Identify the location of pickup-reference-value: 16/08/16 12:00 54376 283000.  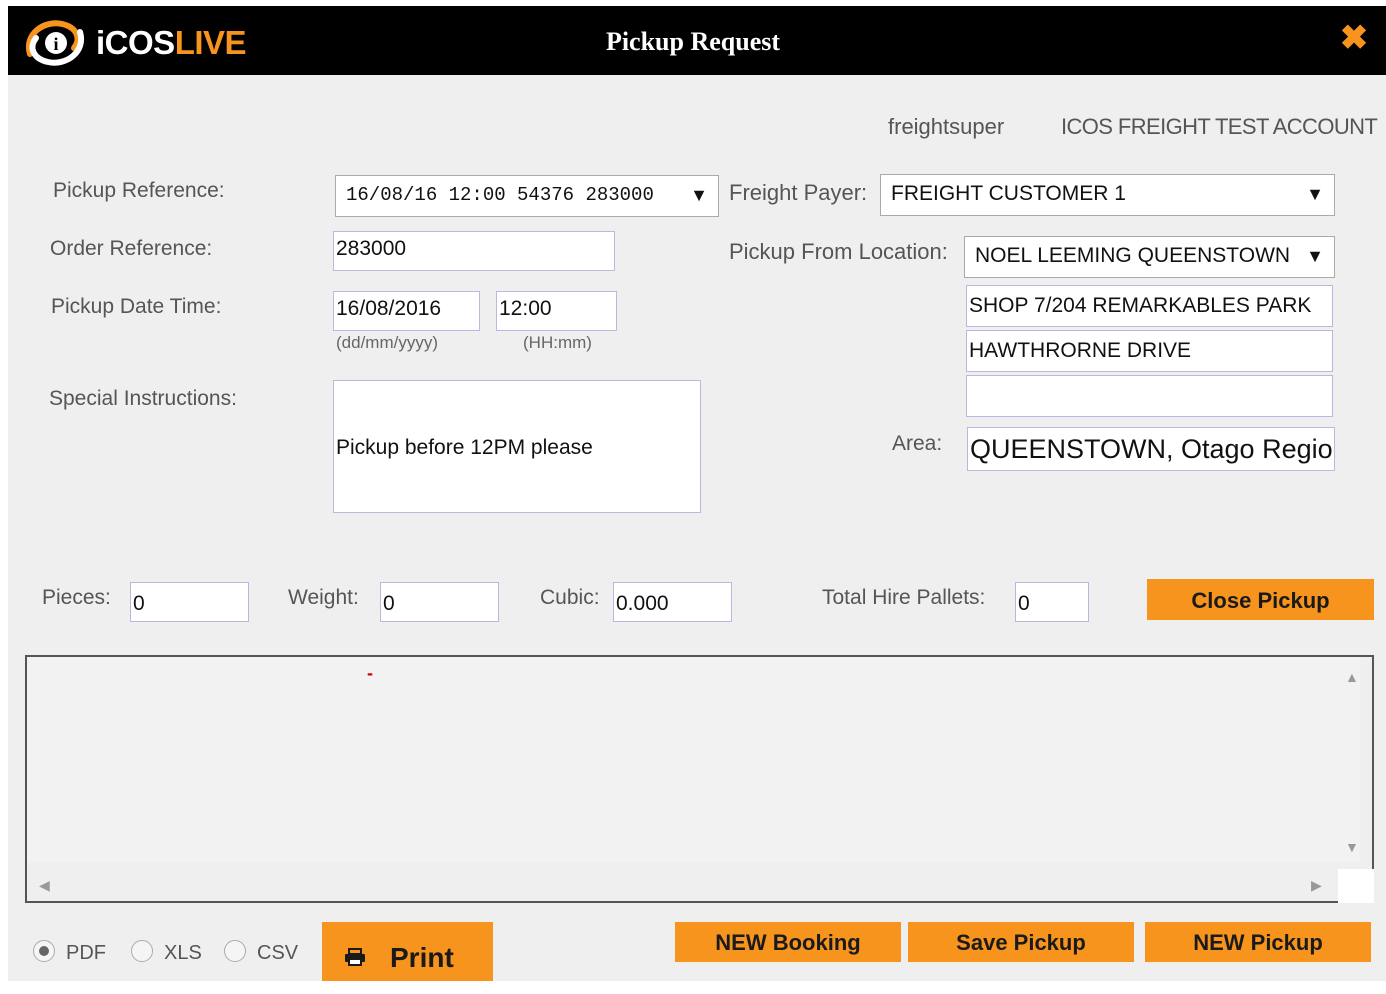
(500, 195).